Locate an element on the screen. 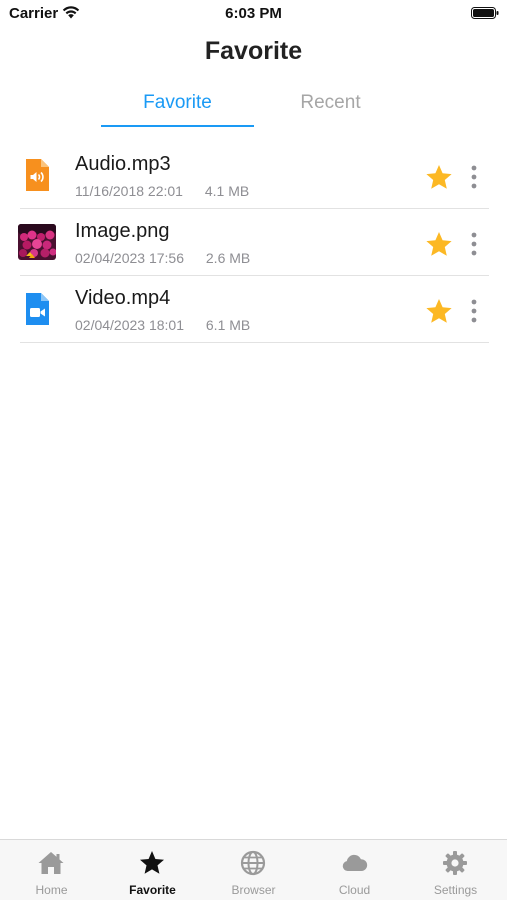  bottom-tab-bar: Home Favorite Browser Cloud Settings is located at coordinates (253, 869).